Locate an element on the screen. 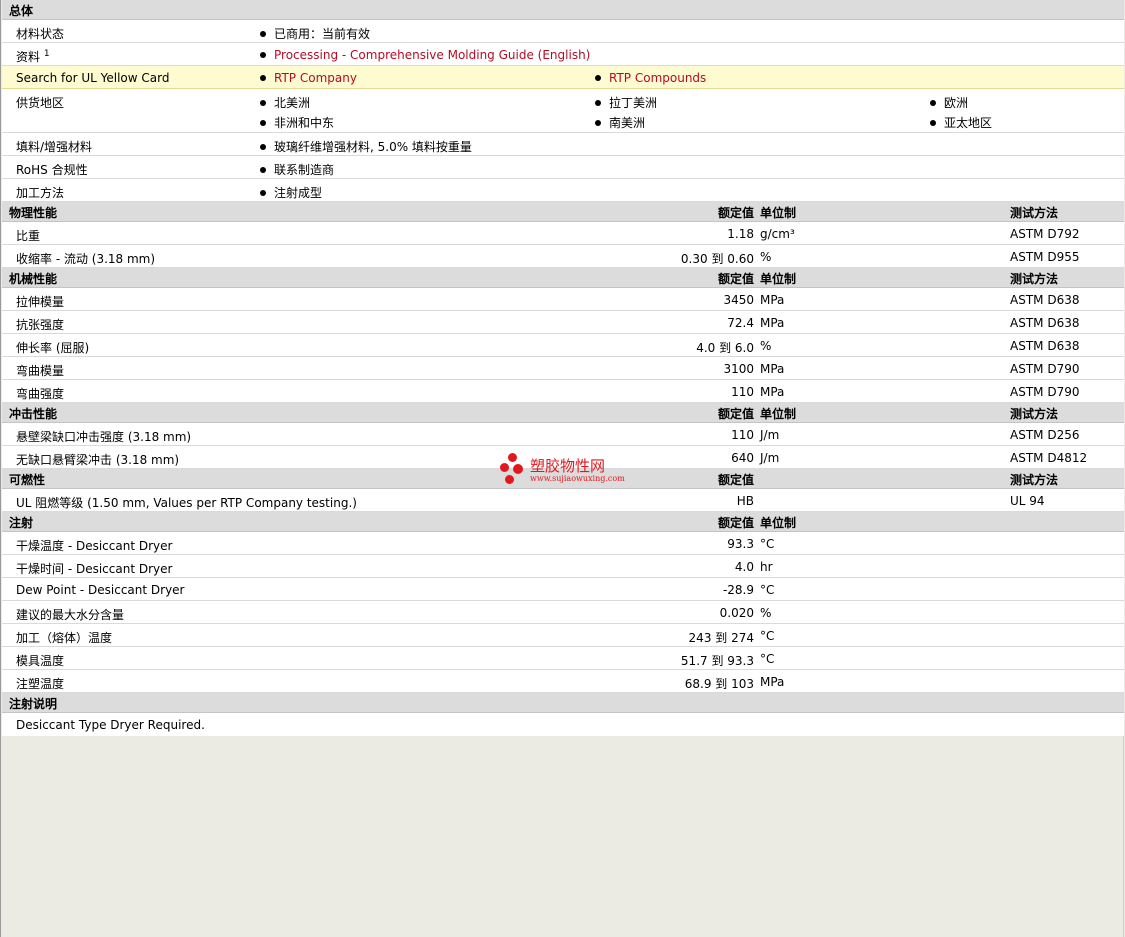 This screenshot has height=937, width=1125. section-title: 注射 is located at coordinates (21, 523).